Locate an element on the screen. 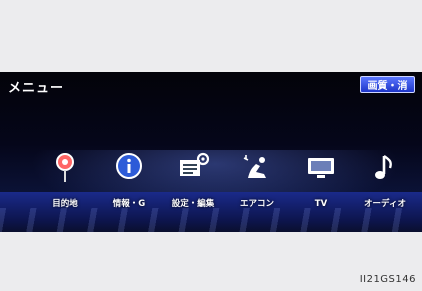  menu-item-label: エアコン is located at coordinates (256, 204).